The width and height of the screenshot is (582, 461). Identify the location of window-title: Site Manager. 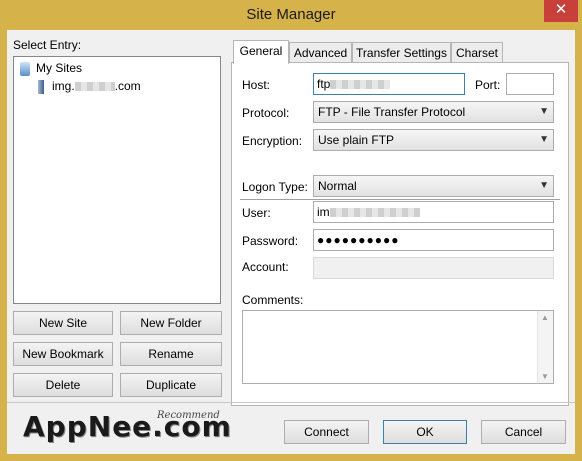
(291, 14).